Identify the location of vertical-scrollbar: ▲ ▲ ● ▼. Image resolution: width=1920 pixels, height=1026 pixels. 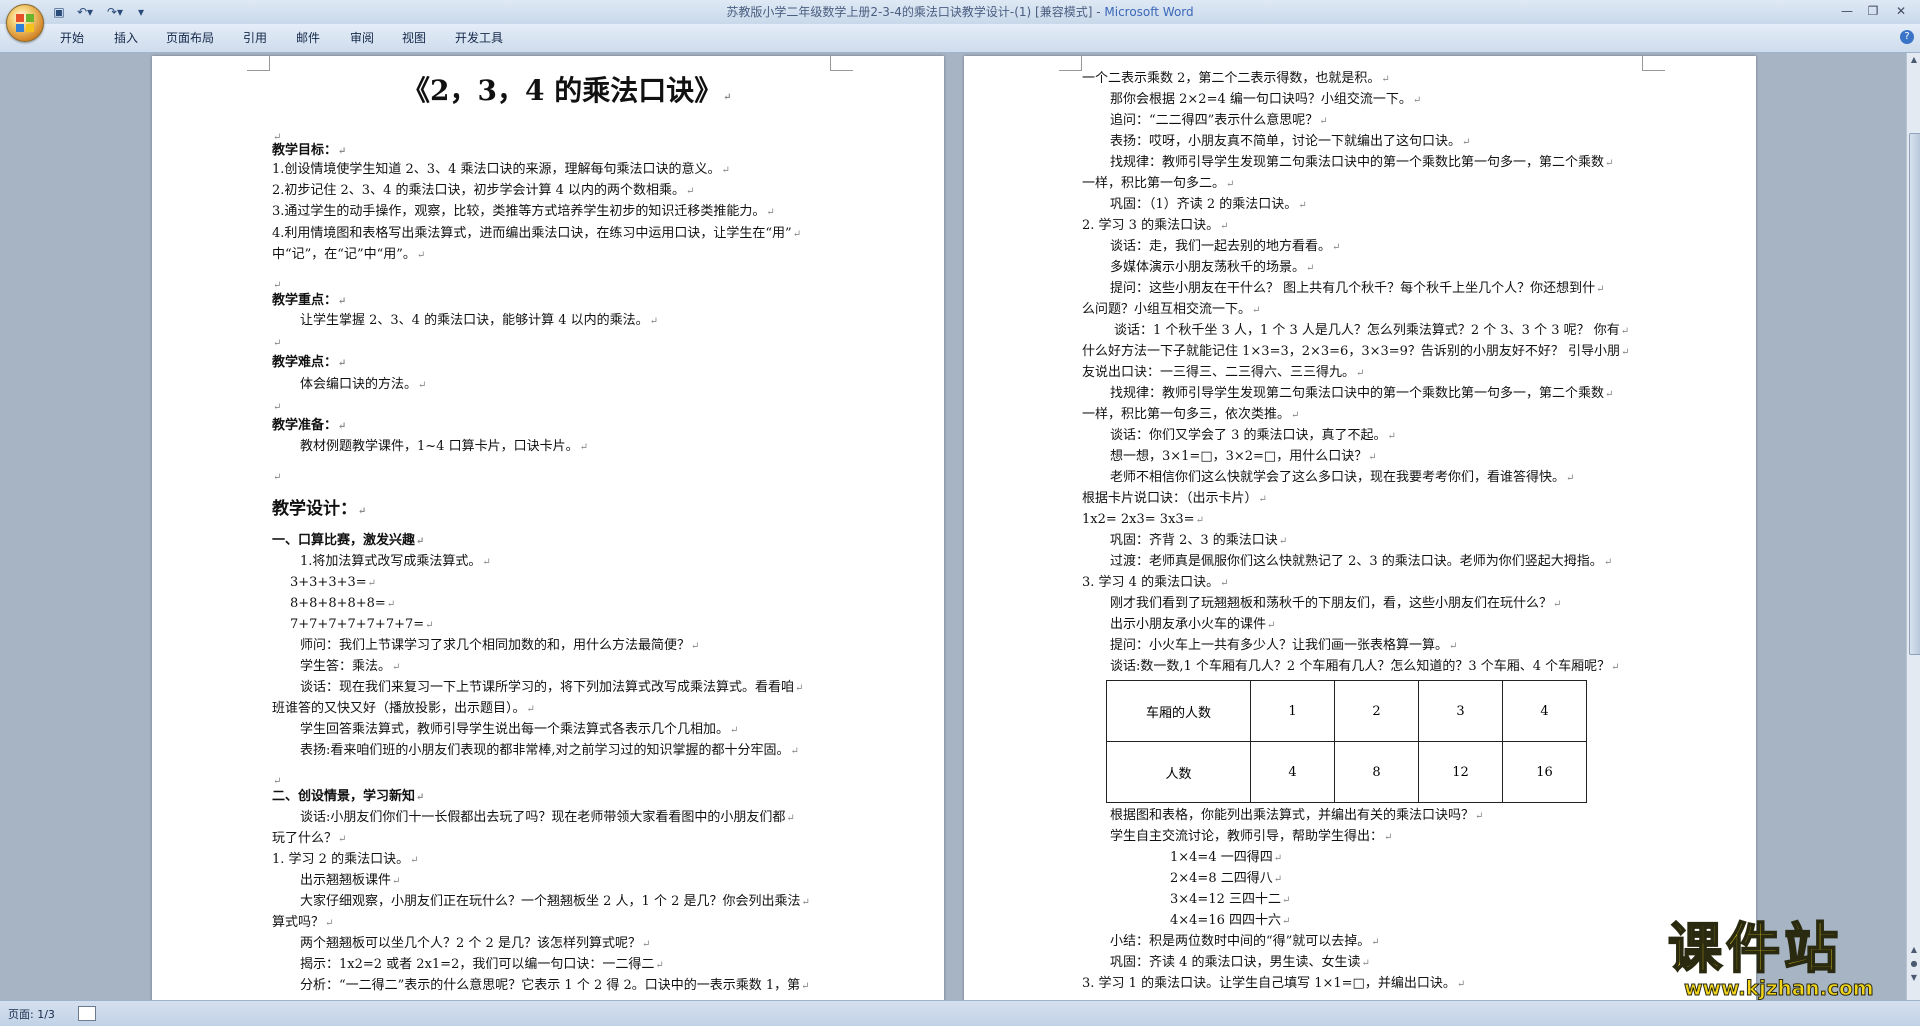
(1913, 526).